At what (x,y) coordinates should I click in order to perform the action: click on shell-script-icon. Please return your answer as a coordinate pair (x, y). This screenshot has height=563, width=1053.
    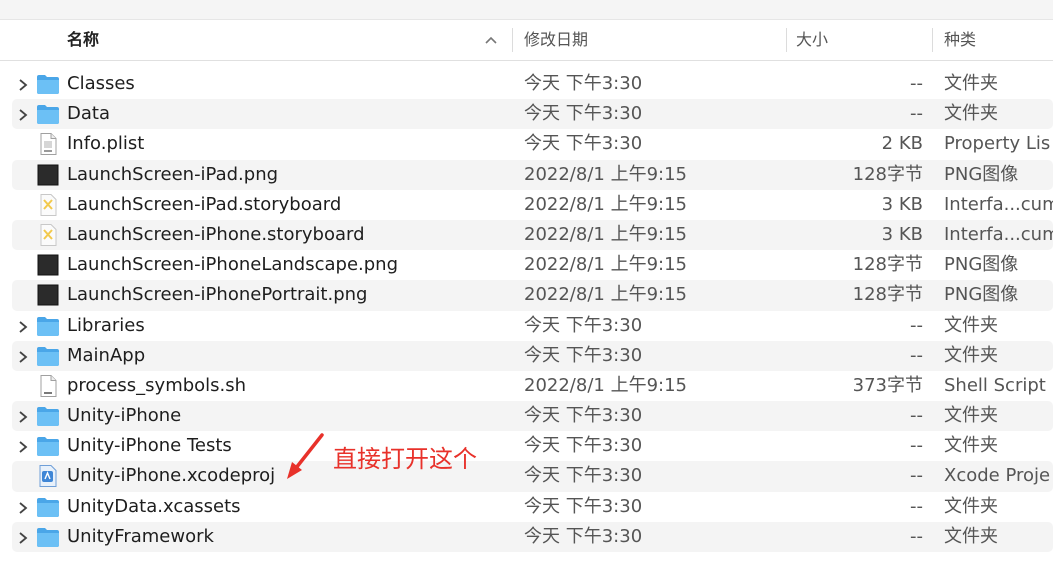
    Looking at the image, I should click on (48, 385).